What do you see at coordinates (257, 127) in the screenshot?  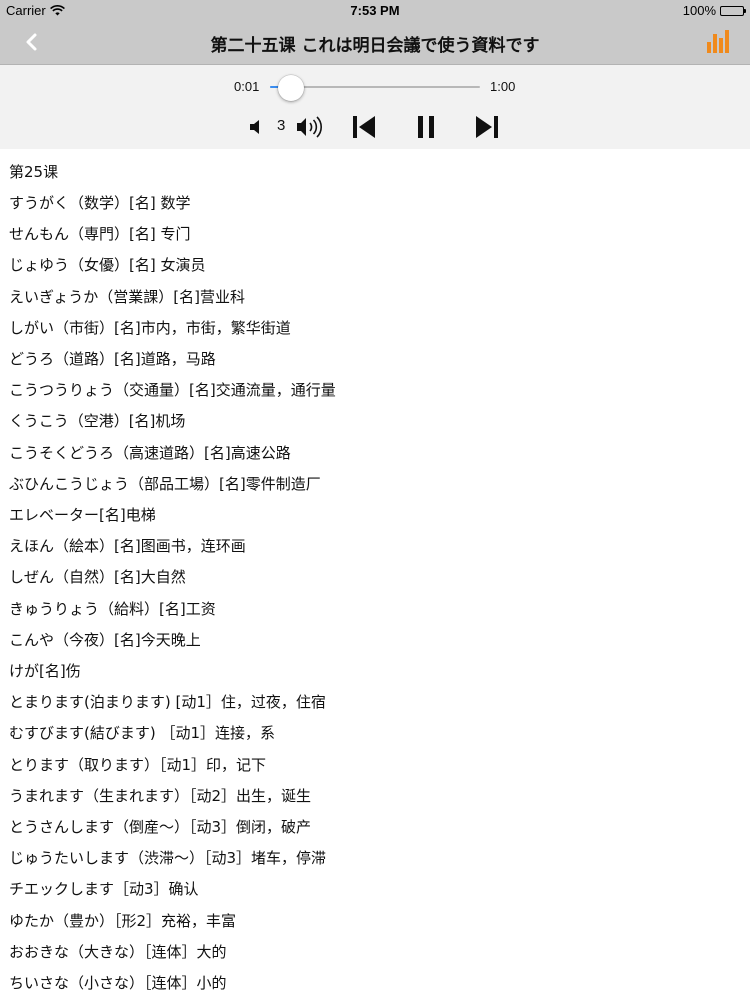 I see `volume-down-icon` at bounding box center [257, 127].